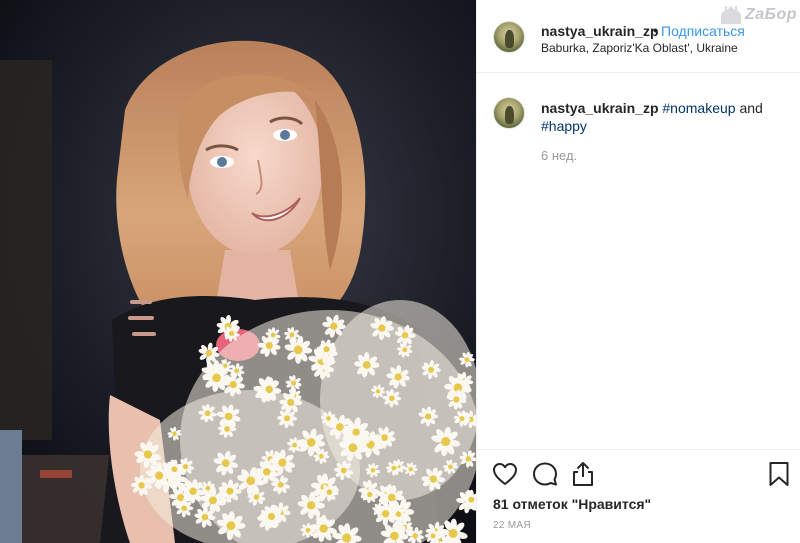 This screenshot has height=543, width=800. I want to click on post-actions: 81 отметок "Нравится" 22 мая, so click(638, 496).